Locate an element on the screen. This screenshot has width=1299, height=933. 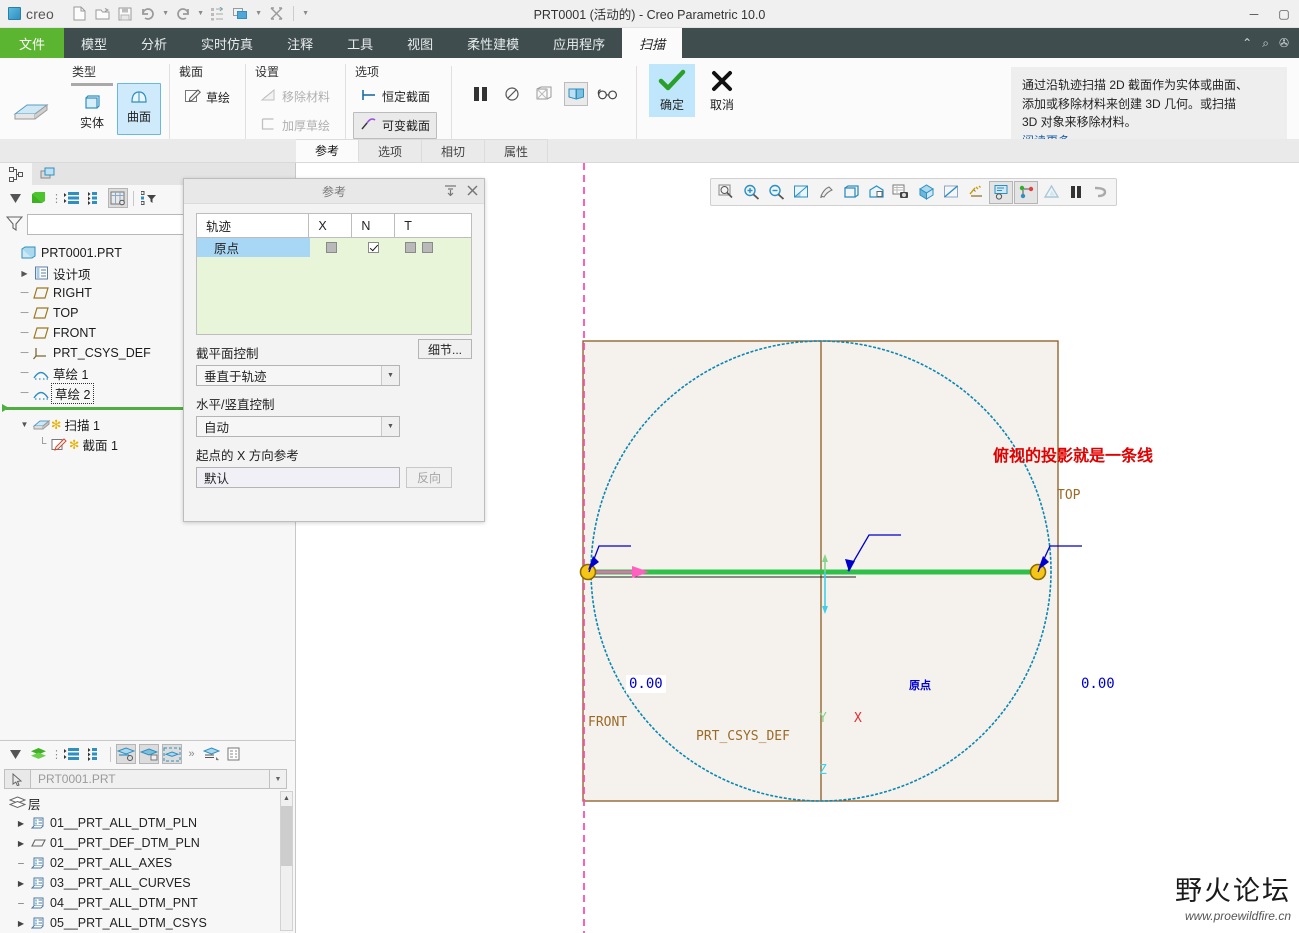
collapse-all-icon is located at coordinates (95, 198).